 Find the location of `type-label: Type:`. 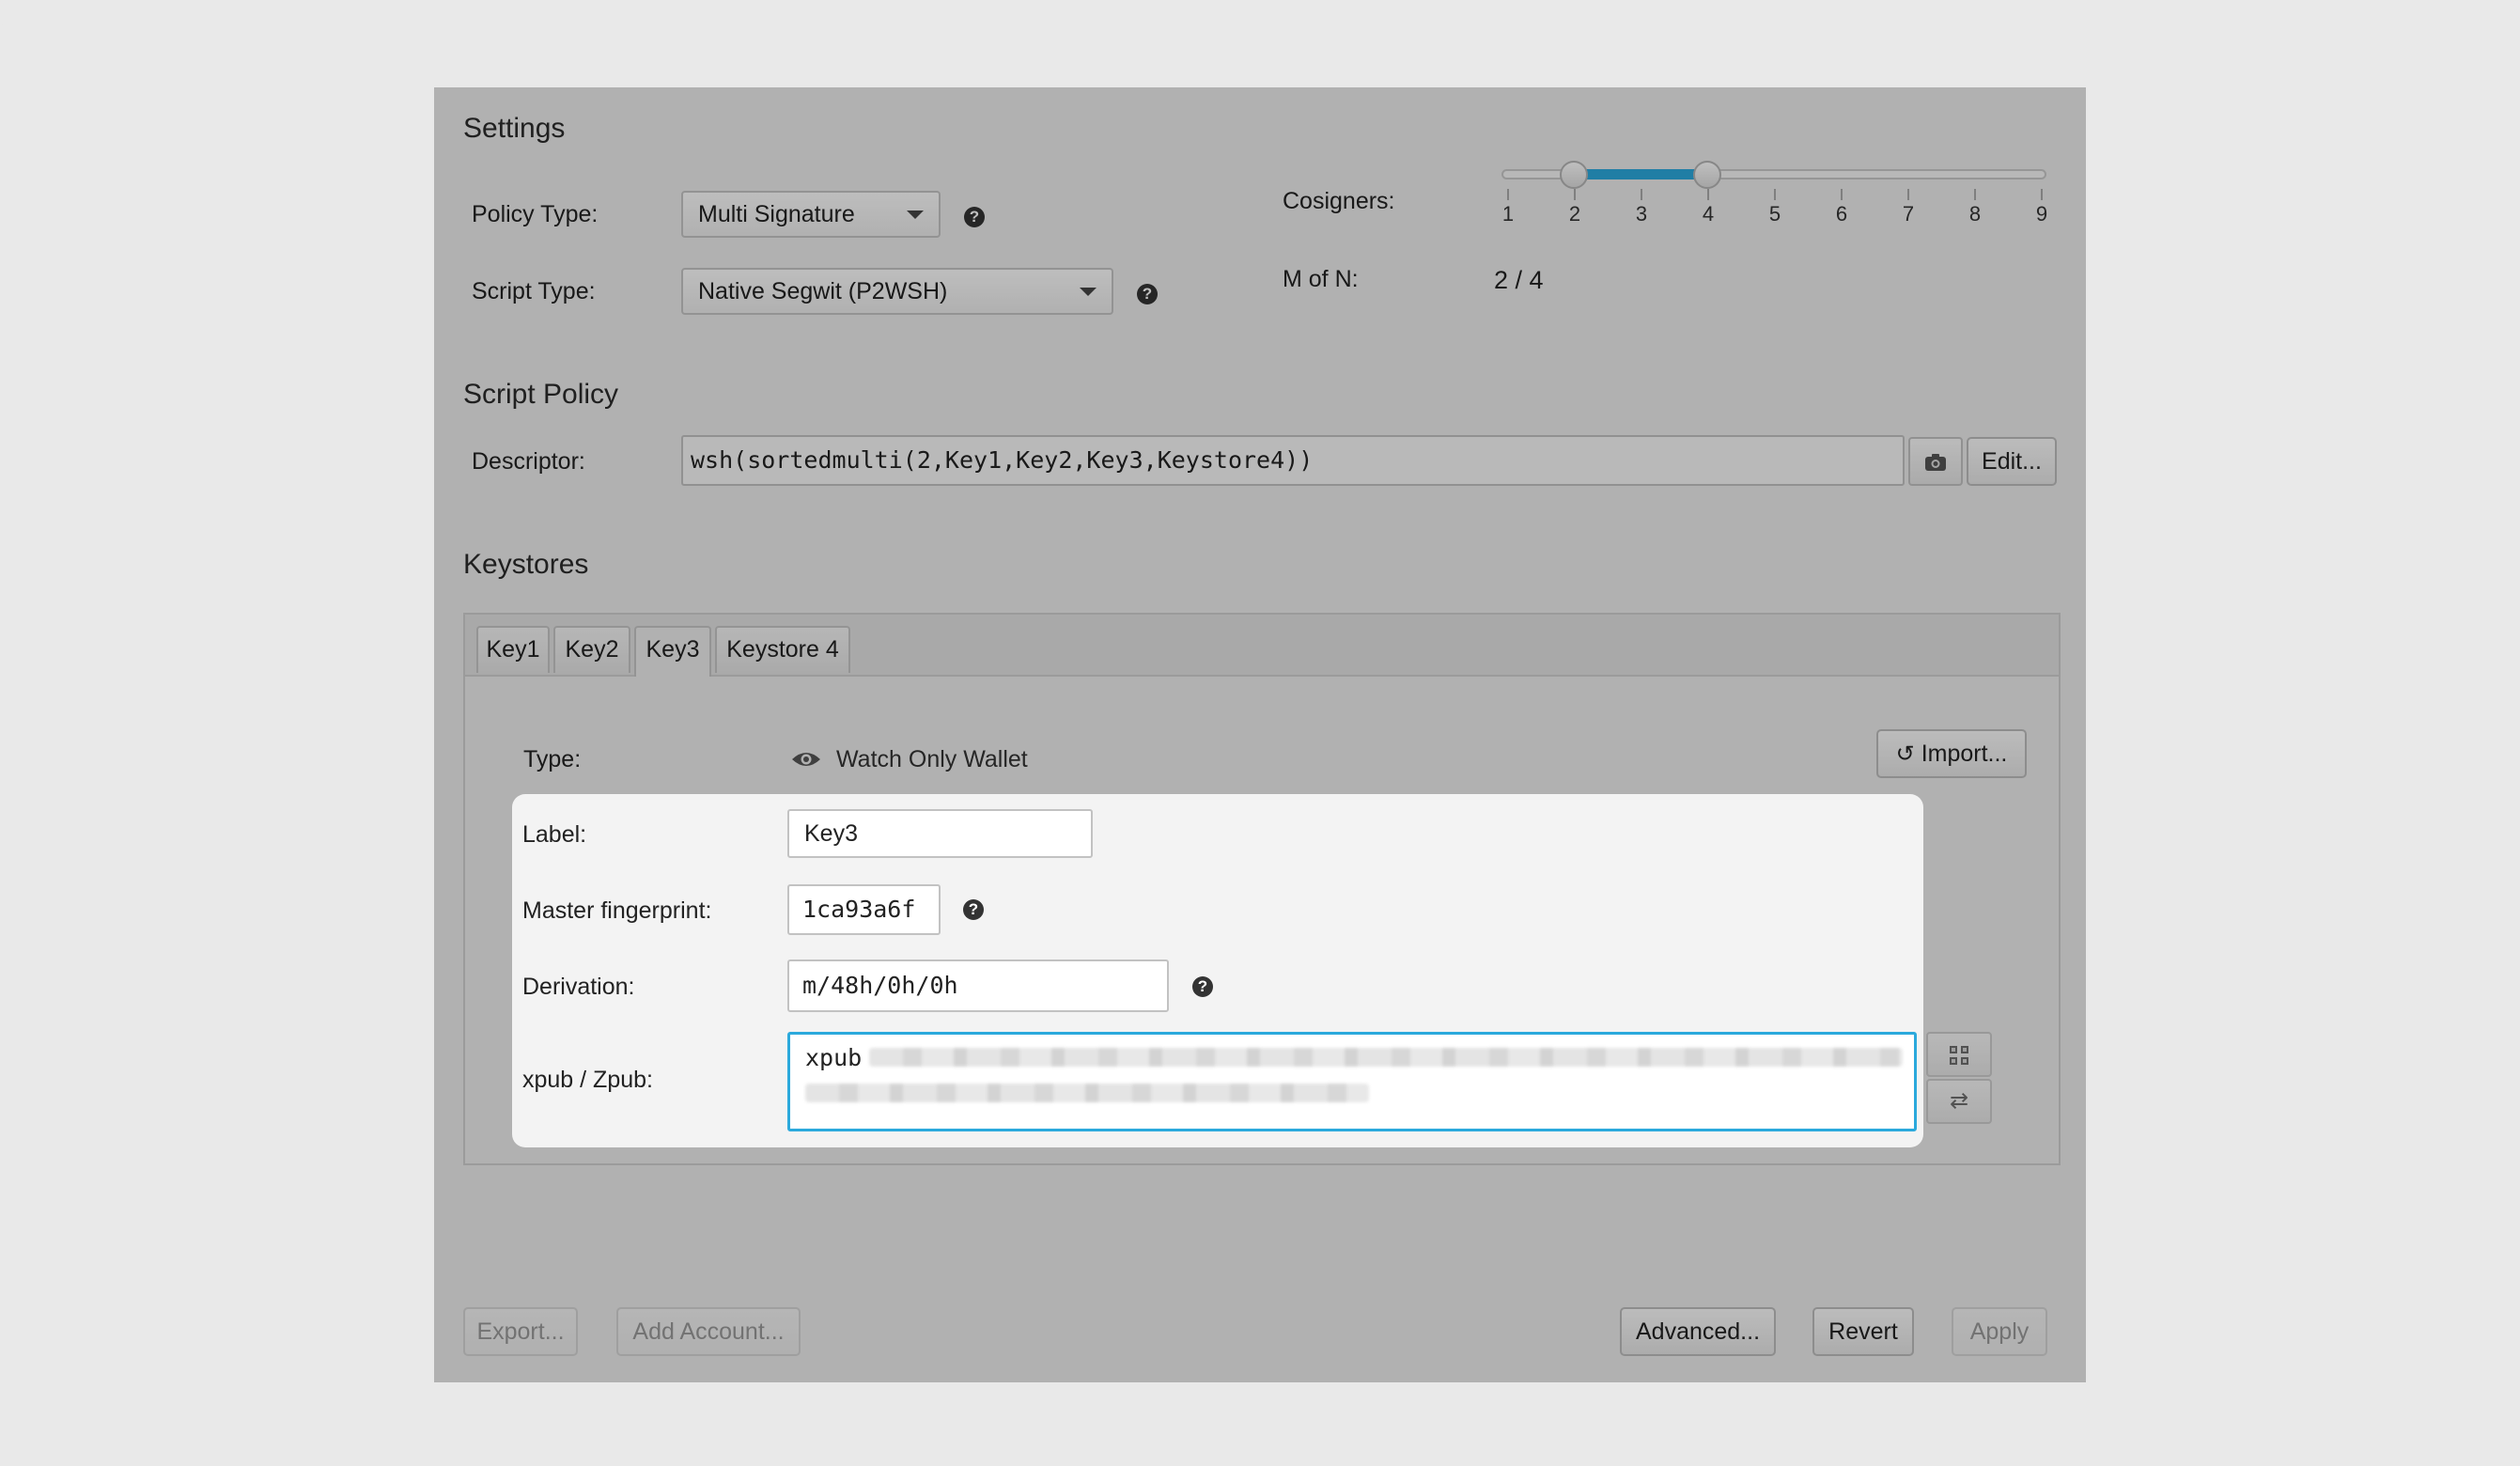

type-label: Type: is located at coordinates (552, 759).